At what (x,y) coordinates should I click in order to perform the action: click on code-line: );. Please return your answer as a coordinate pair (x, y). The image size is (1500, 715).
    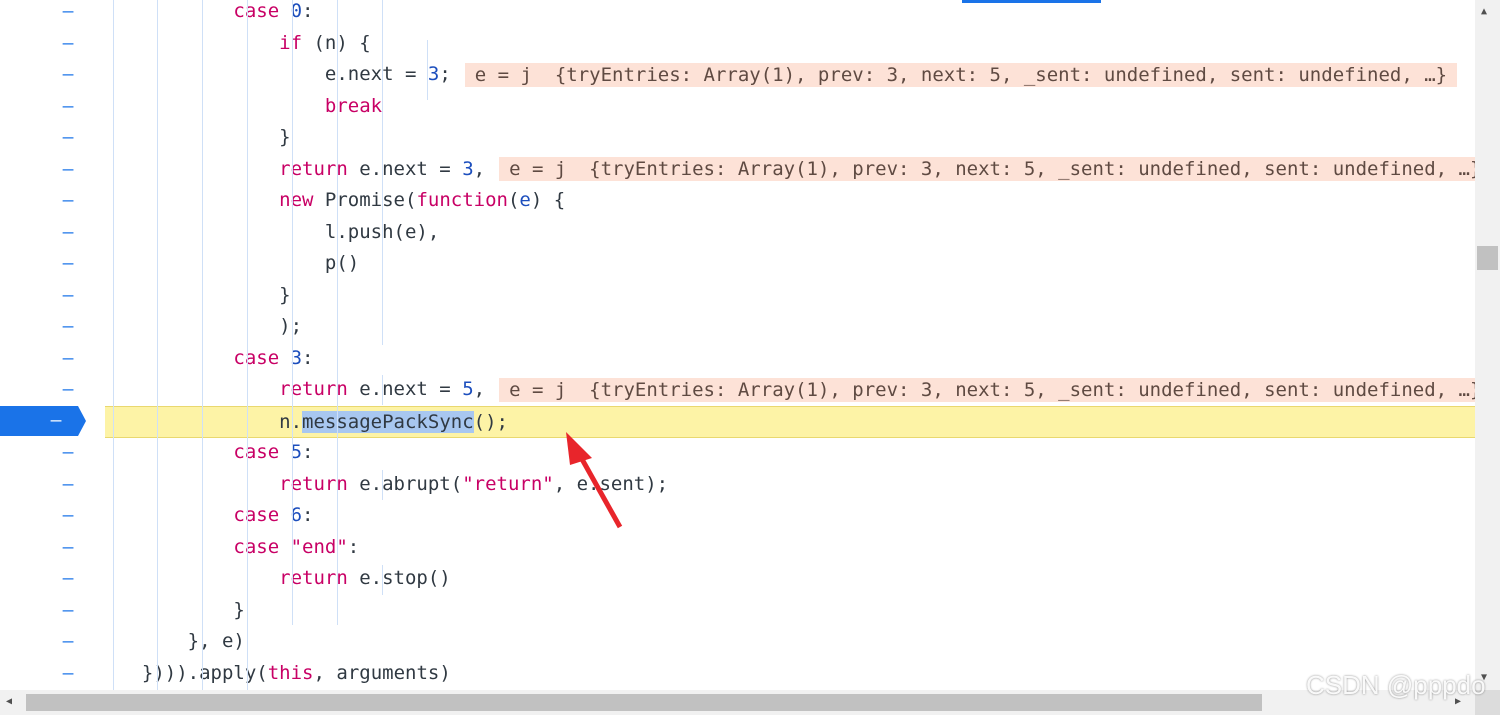
    Looking at the image, I should click on (790, 326).